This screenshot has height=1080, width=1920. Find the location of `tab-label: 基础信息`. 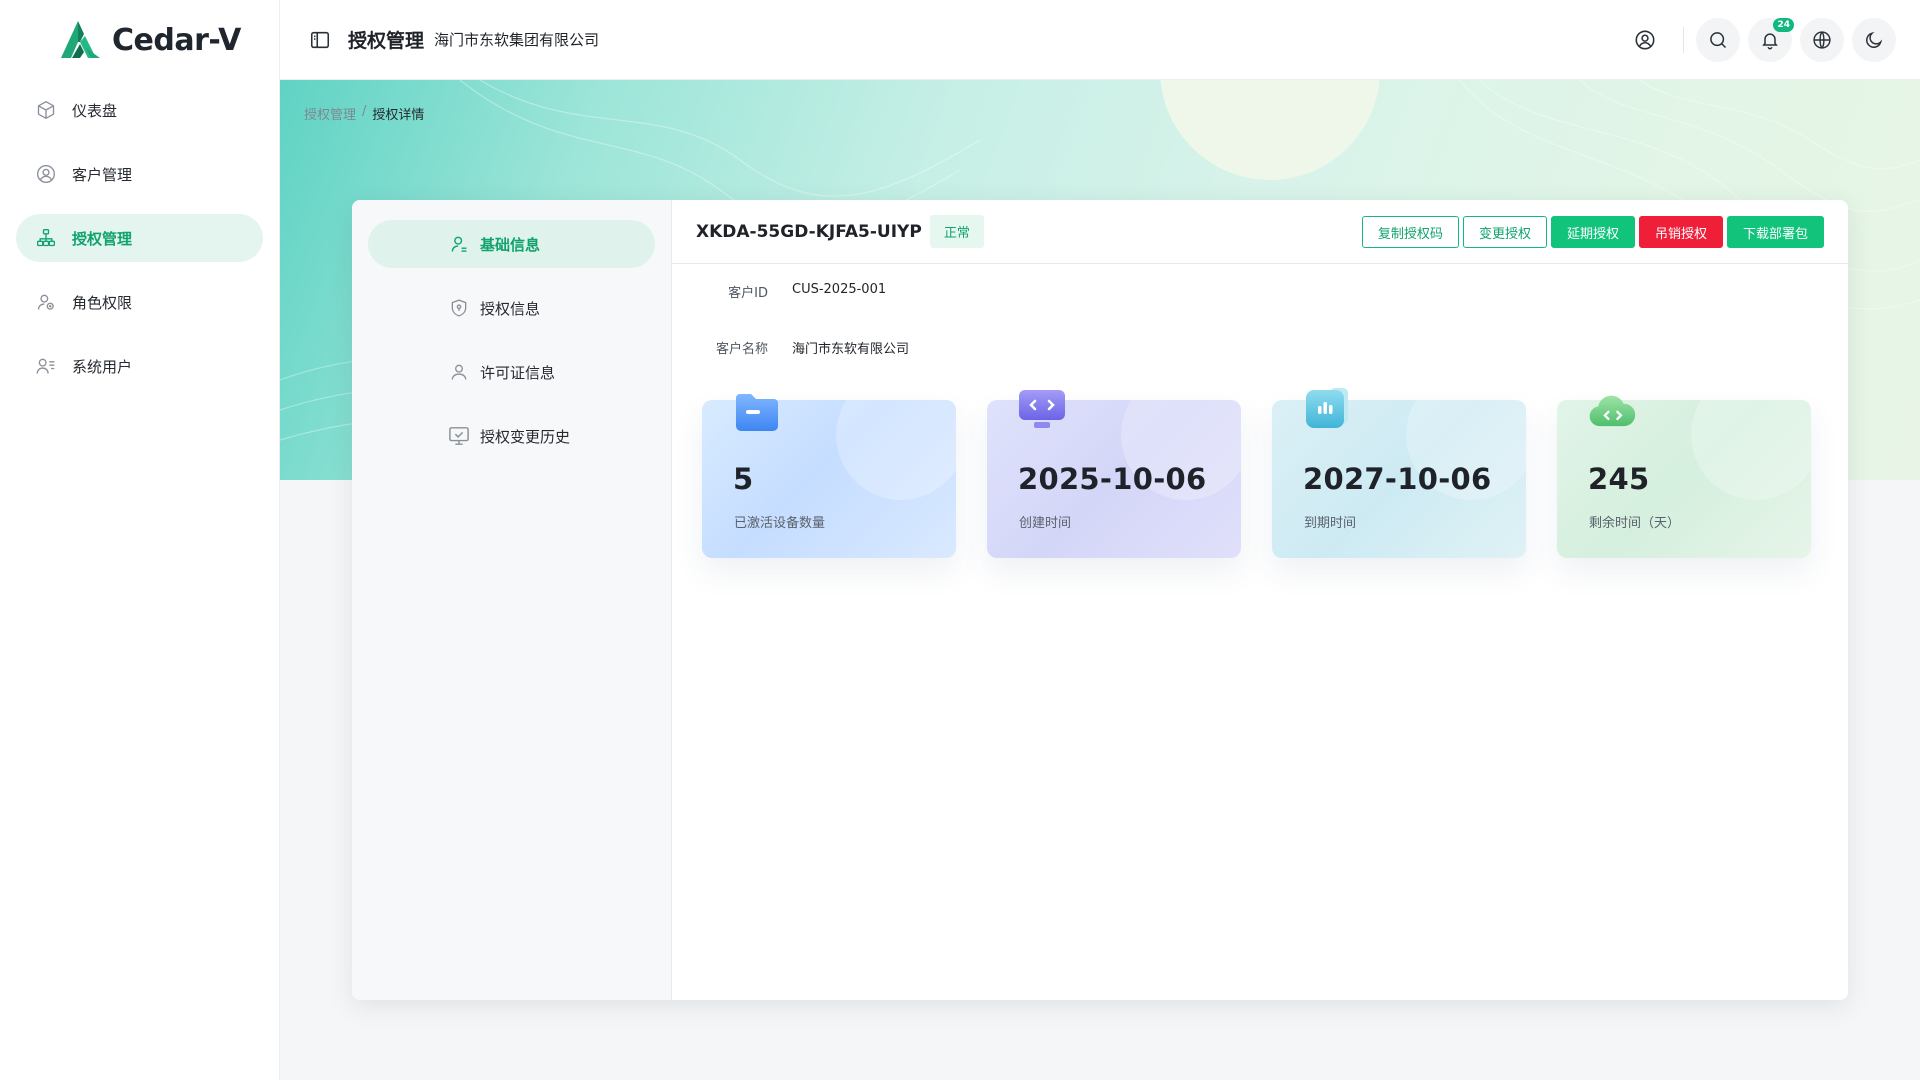

tab-label: 基础信息 is located at coordinates (510, 244).